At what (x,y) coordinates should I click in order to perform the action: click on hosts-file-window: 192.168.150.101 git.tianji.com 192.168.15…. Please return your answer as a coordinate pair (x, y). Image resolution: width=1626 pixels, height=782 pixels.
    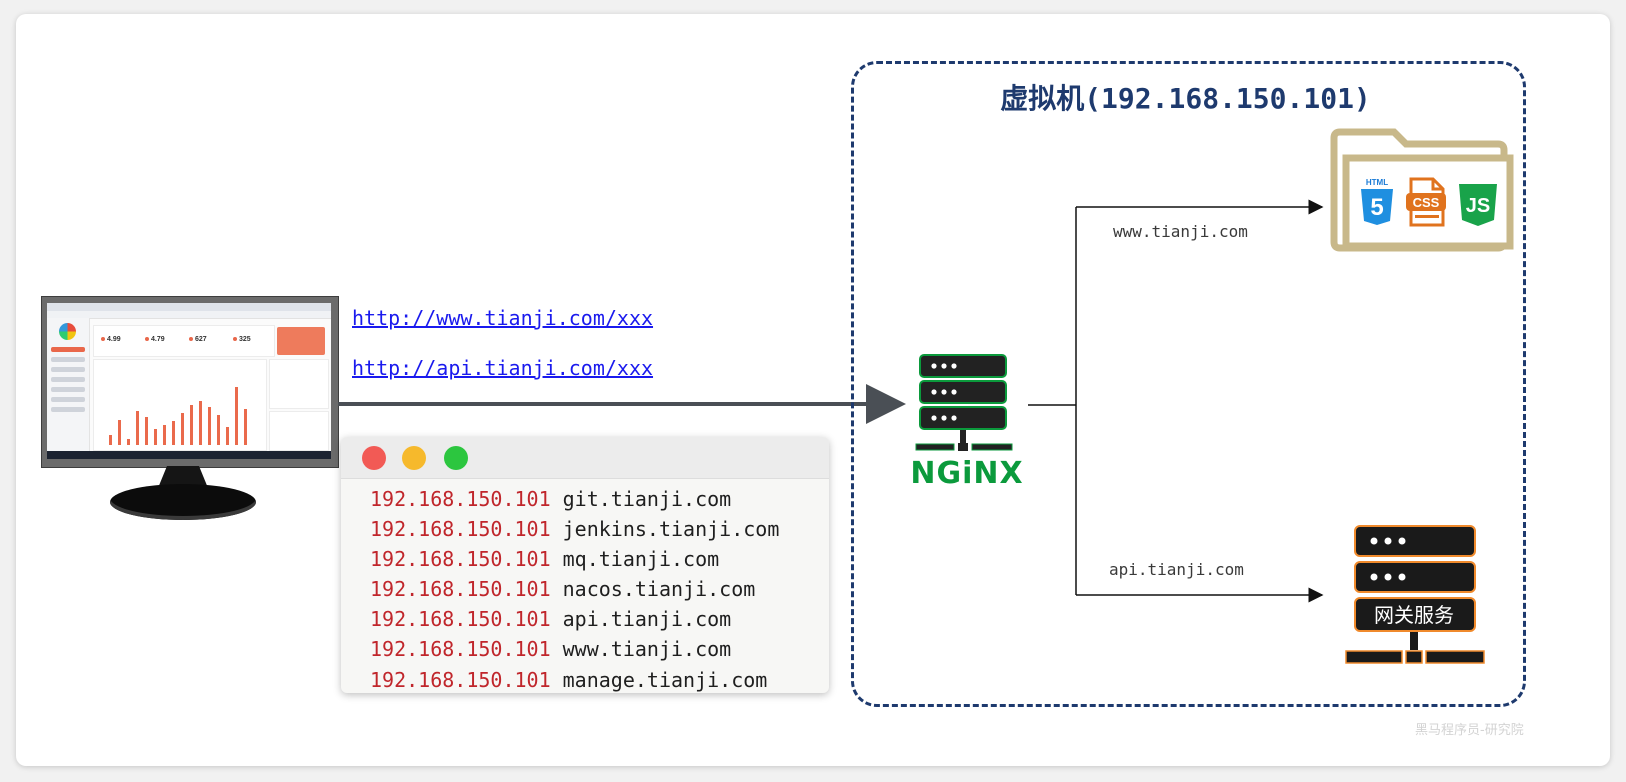
    Looking at the image, I should click on (585, 565).